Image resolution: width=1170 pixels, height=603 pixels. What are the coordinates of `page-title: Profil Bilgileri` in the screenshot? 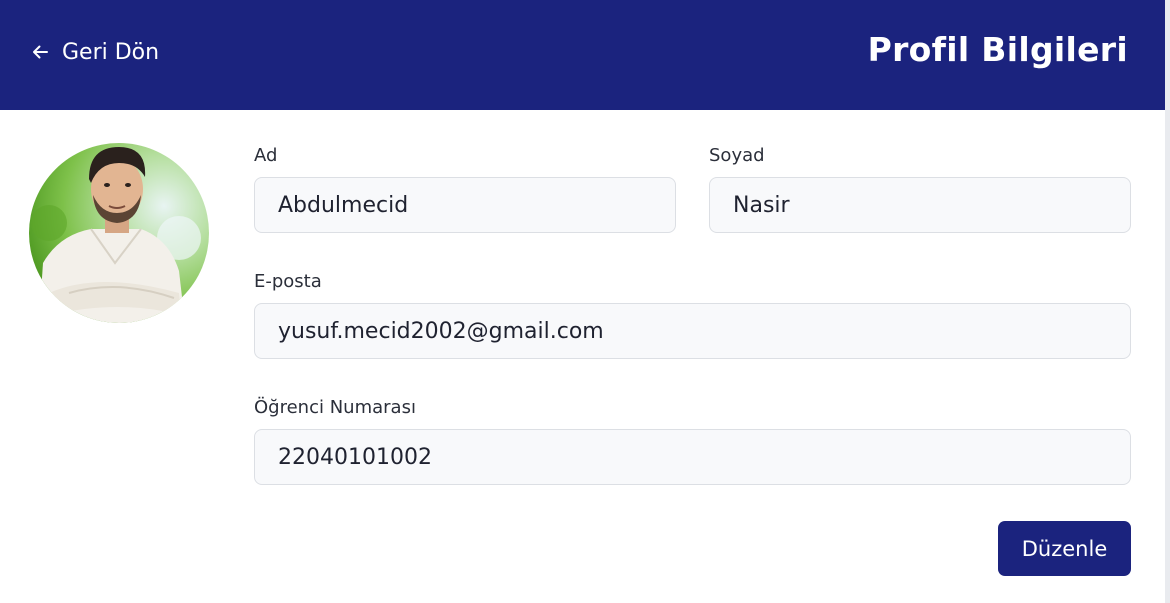 It's located at (997, 49).